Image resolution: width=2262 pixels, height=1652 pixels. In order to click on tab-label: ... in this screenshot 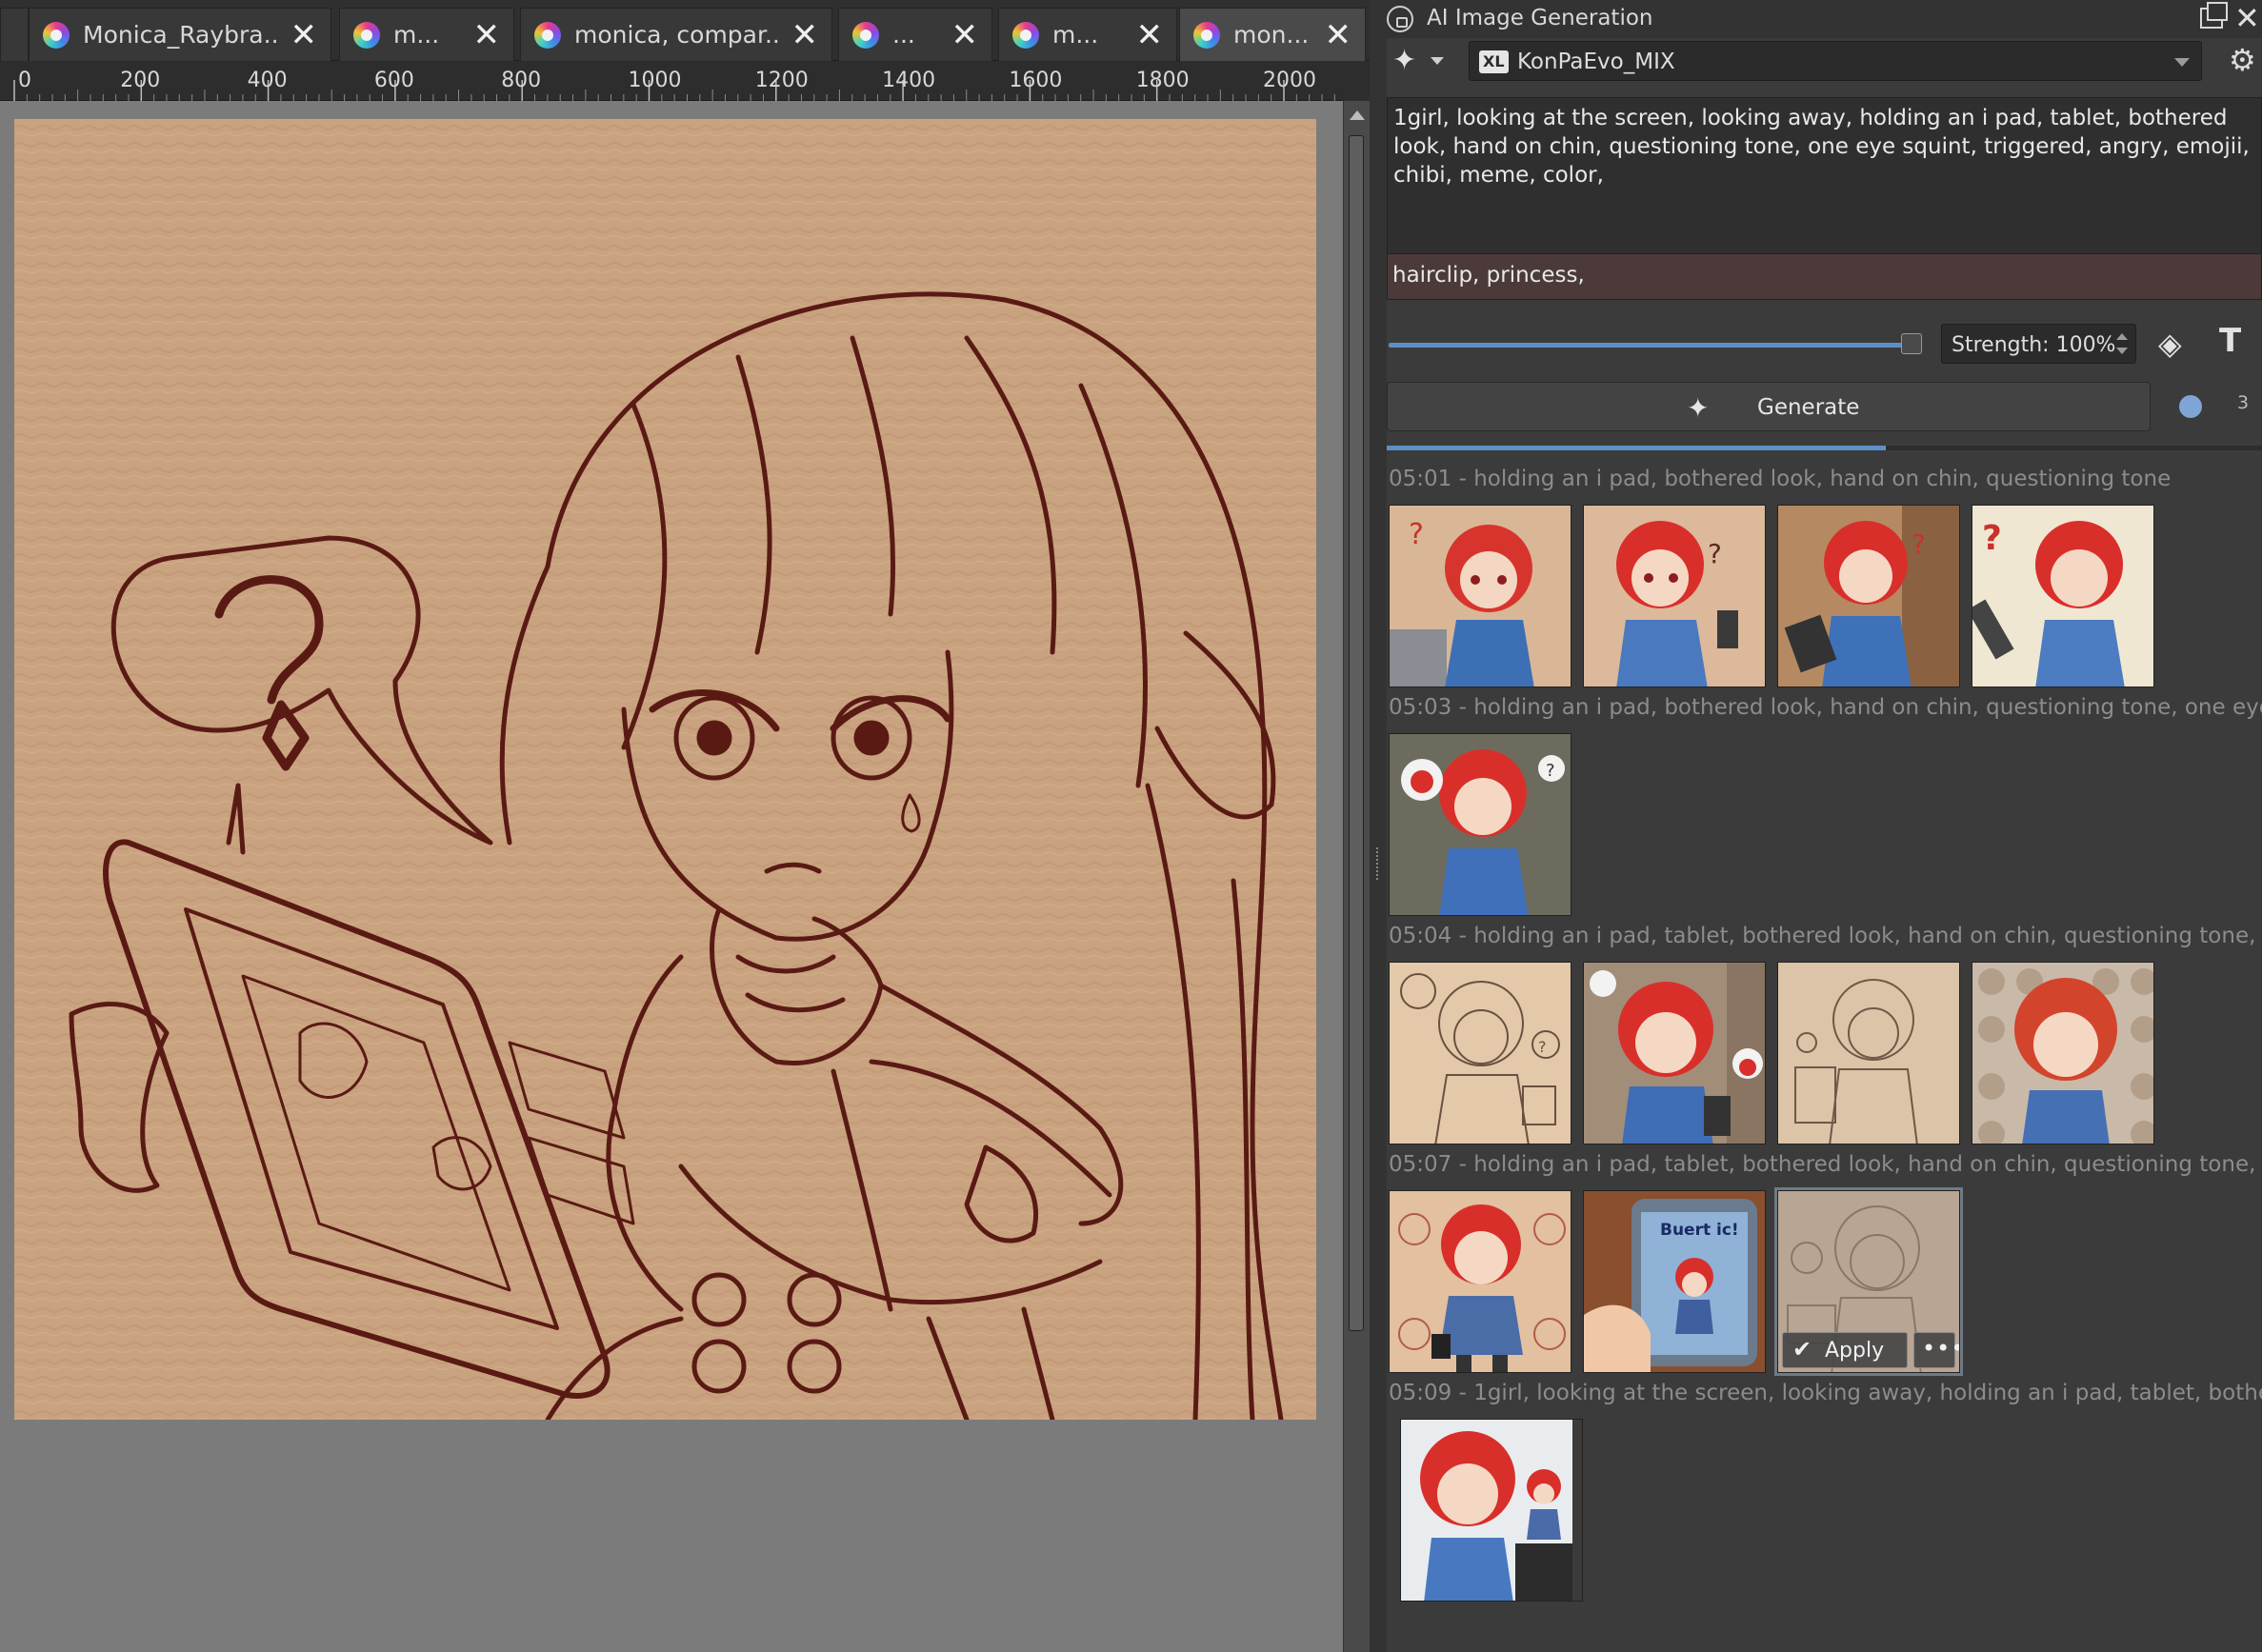, I will do `click(903, 35)`.